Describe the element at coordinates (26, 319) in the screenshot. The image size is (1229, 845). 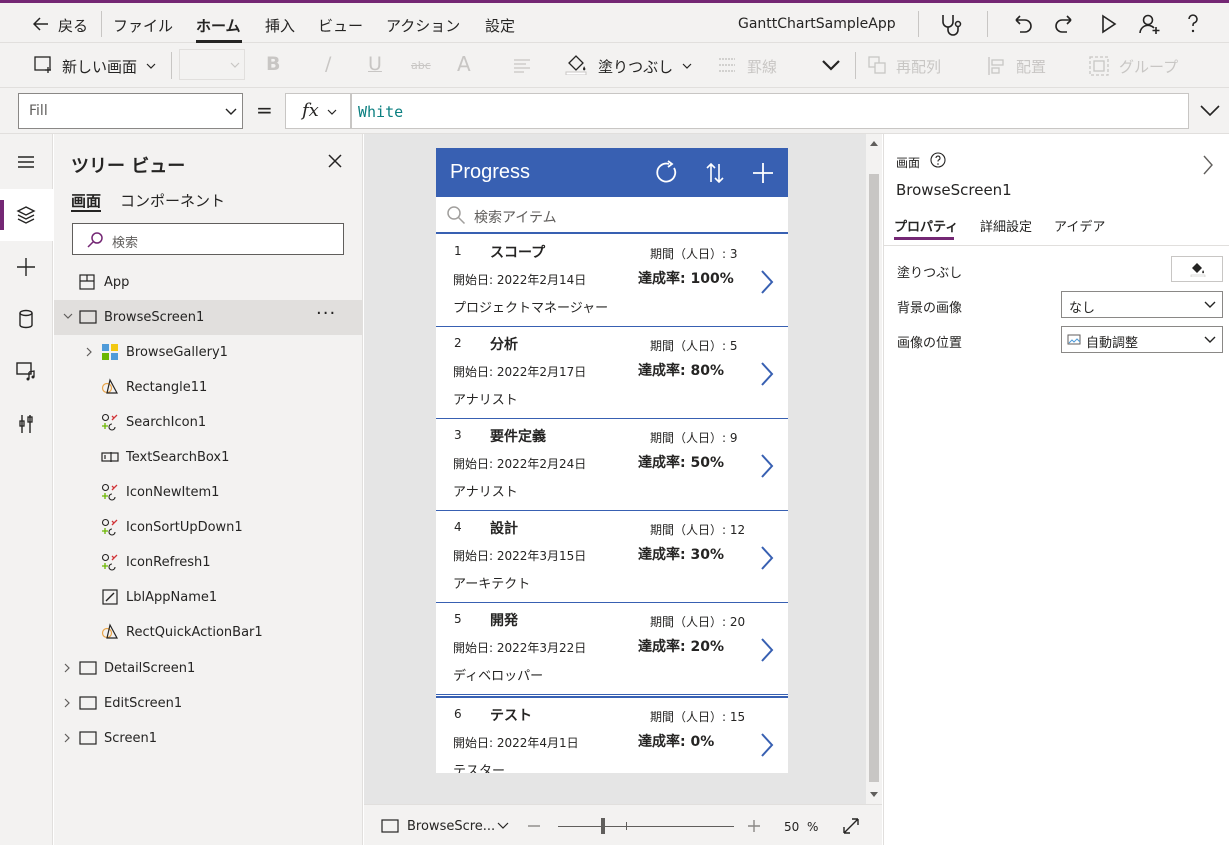
I see `database-icon` at that location.